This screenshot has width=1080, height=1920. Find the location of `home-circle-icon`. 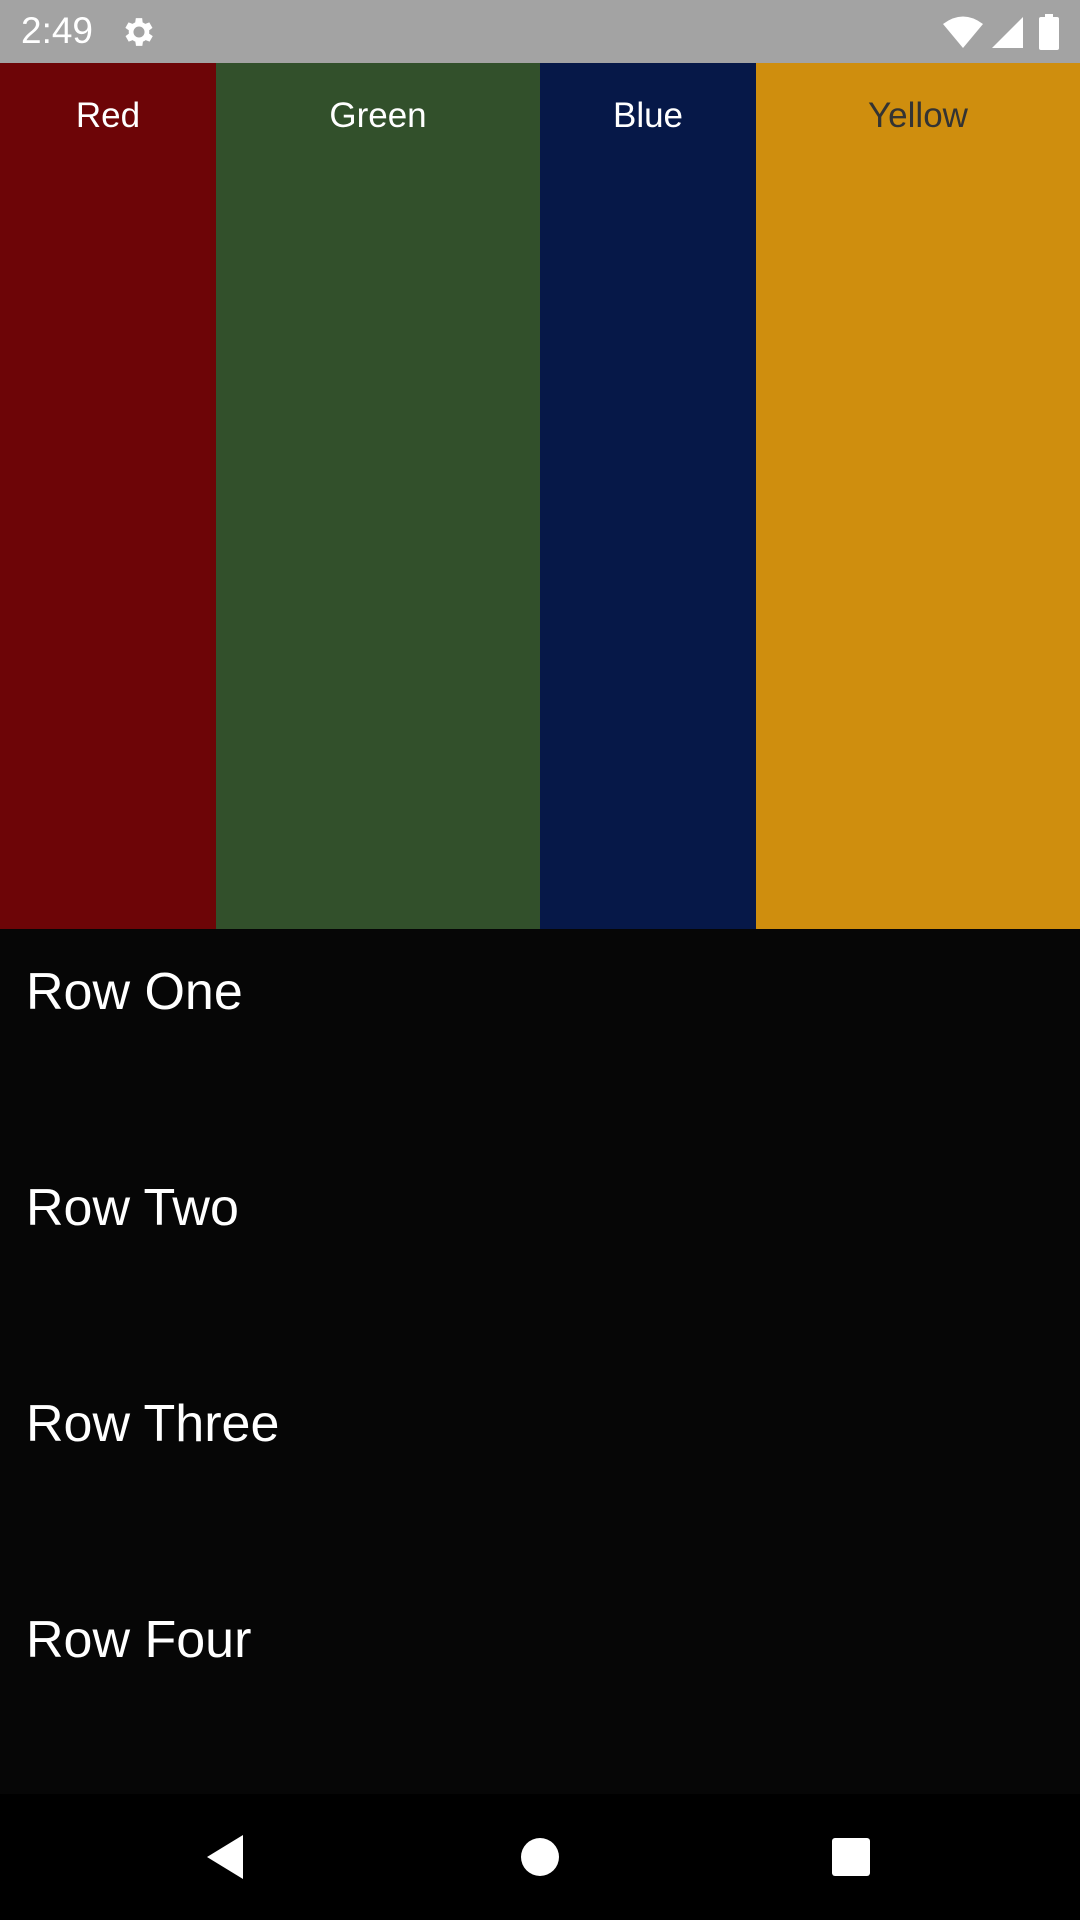

home-circle-icon is located at coordinates (540, 1857).